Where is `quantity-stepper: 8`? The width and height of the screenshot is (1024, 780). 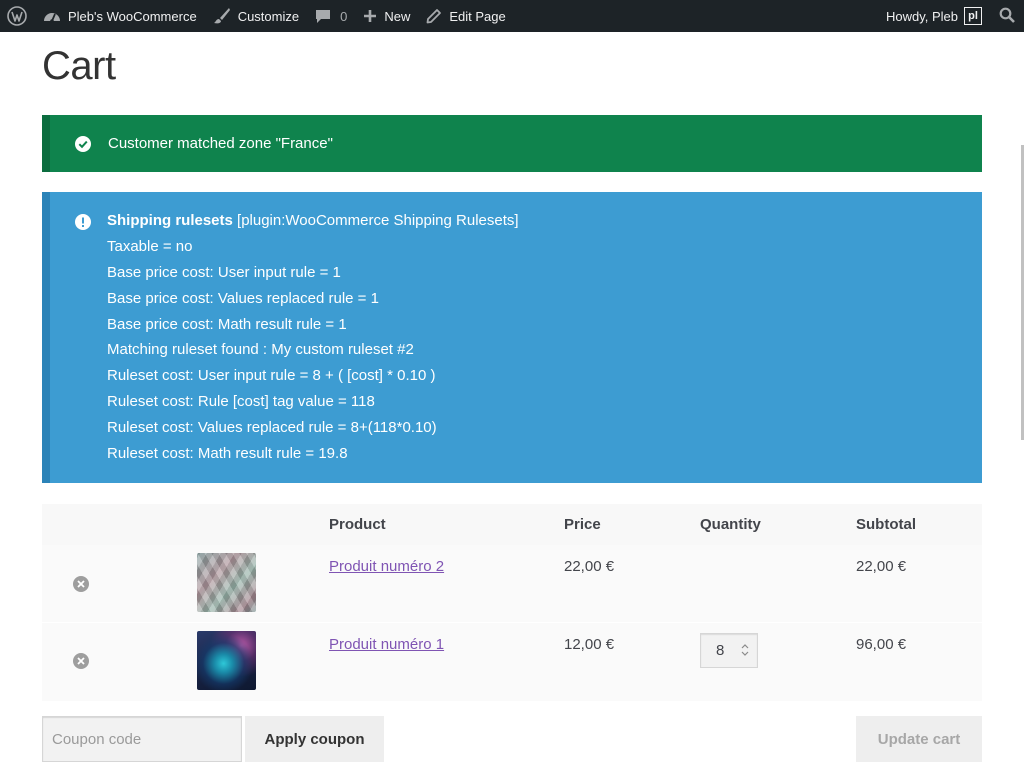
quantity-stepper: 8 is located at coordinates (729, 650).